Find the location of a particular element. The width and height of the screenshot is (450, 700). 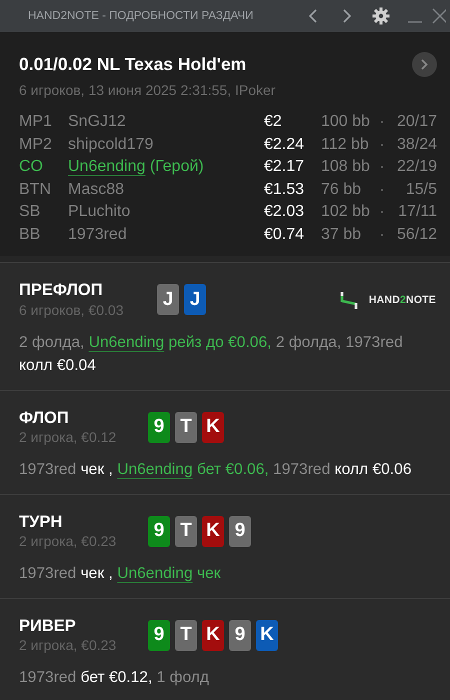

player-name: PLuchito is located at coordinates (99, 211).